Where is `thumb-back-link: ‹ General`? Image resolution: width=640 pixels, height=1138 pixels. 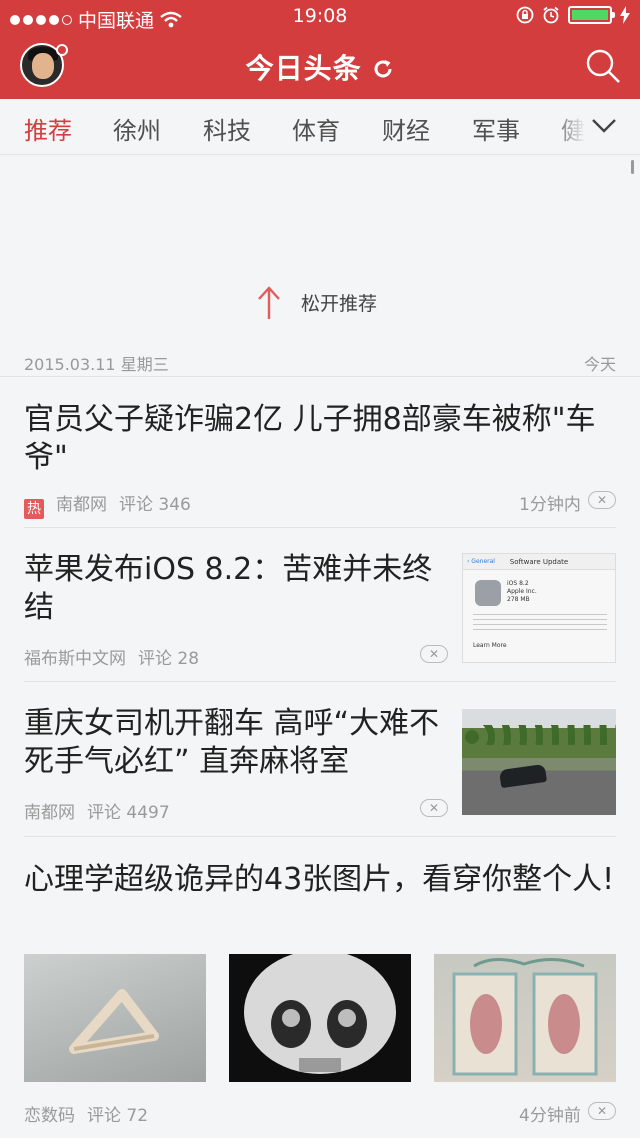
thumb-back-link: ‹ General is located at coordinates (481, 561).